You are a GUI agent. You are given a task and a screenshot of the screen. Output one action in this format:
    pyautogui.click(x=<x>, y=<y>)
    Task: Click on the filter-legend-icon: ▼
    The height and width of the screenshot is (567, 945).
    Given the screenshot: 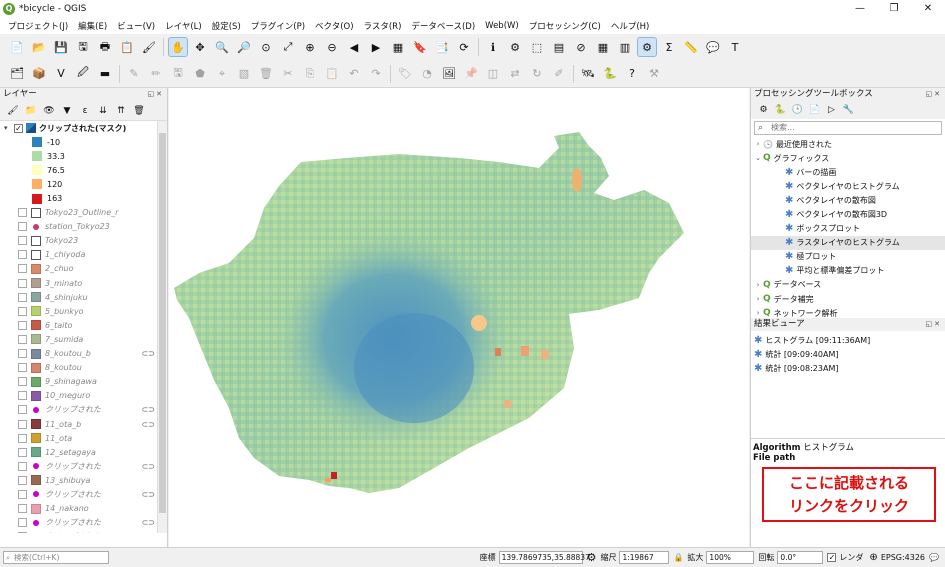 What is the action you would take?
    pyautogui.click(x=67, y=111)
    